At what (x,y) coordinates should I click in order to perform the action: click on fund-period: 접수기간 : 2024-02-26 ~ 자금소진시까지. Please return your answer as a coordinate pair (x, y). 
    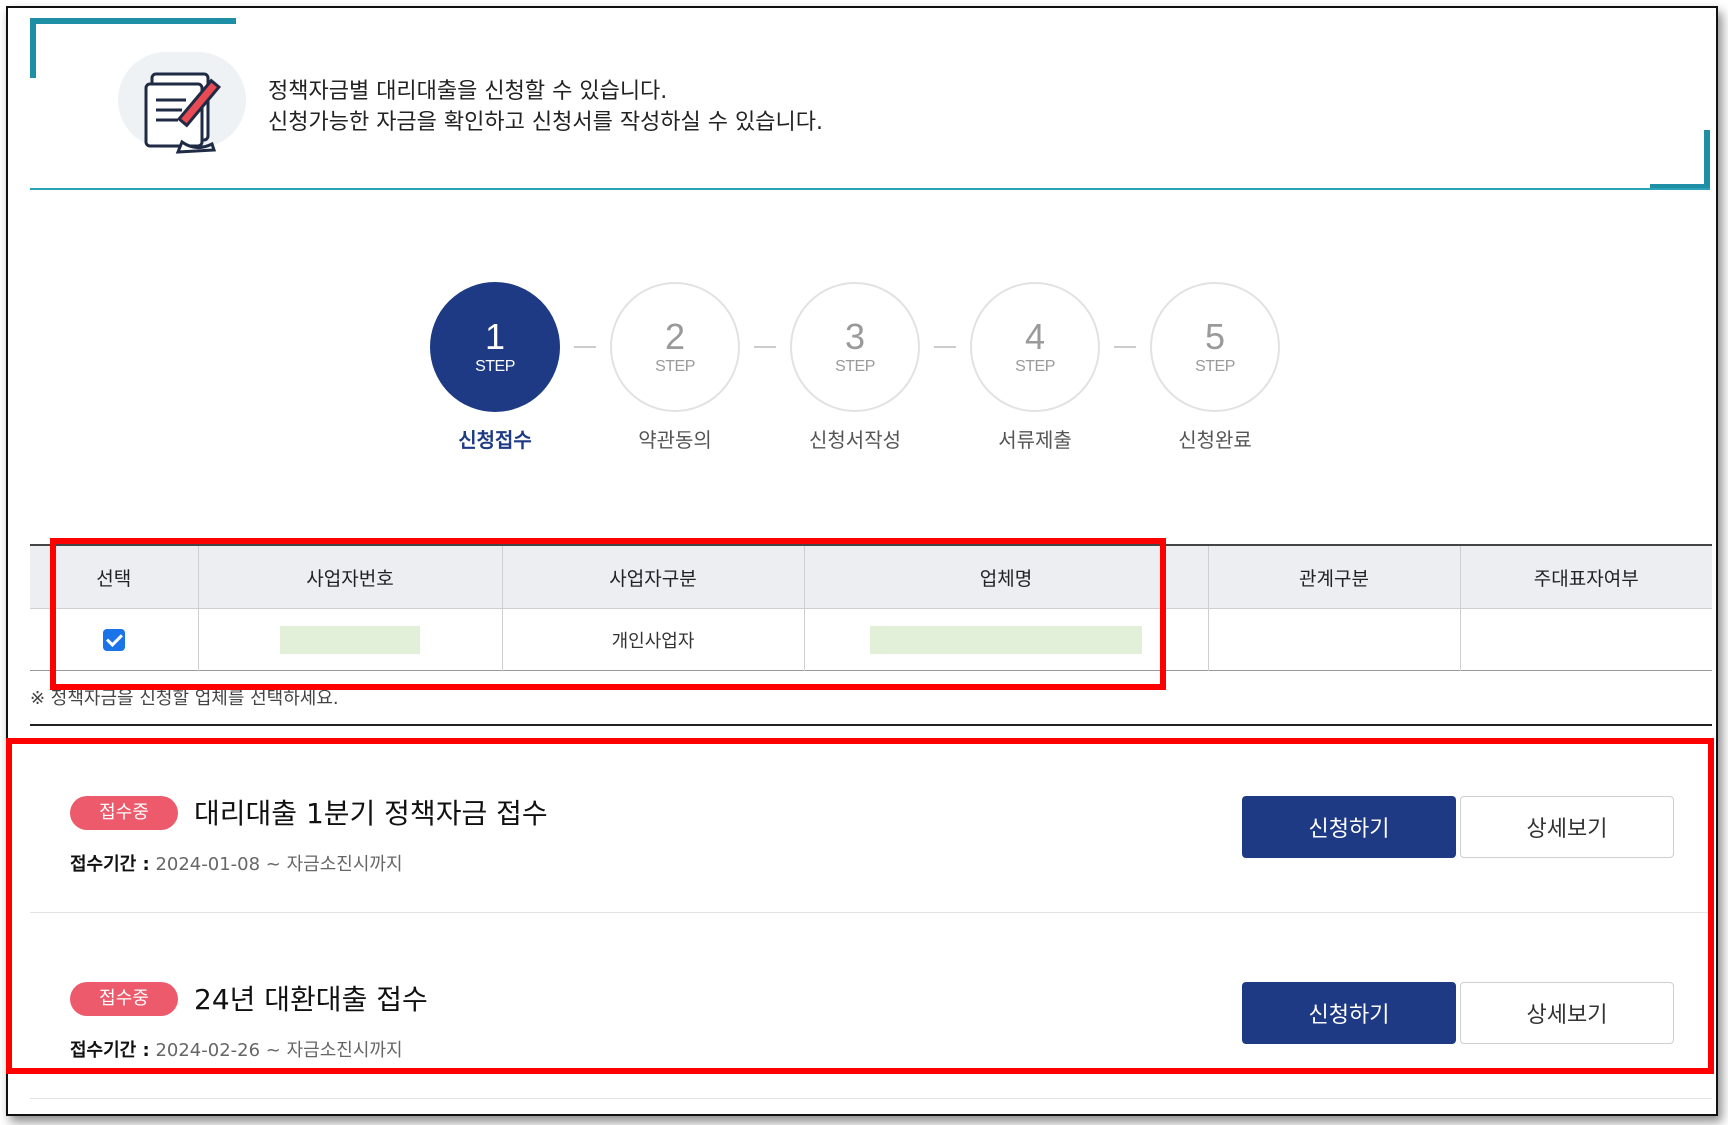
    Looking at the image, I should click on (236, 1049).